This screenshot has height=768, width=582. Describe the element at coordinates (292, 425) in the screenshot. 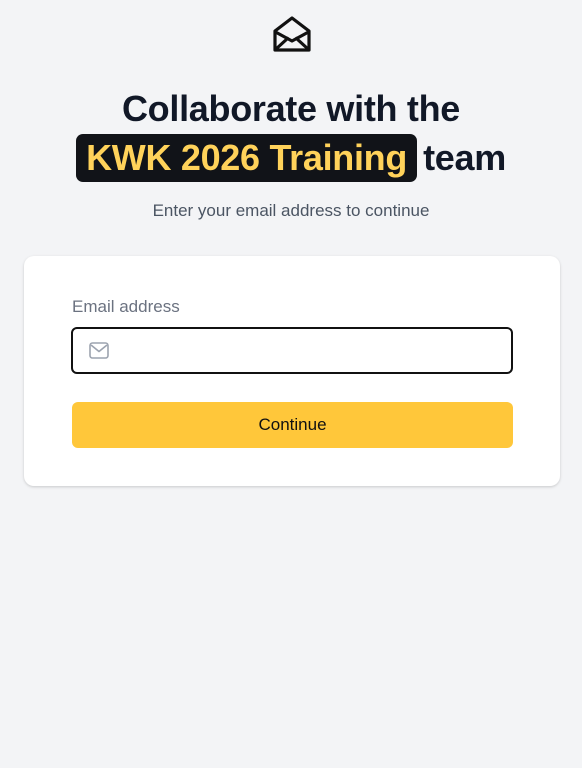

I see `continue-button: Continue` at that location.